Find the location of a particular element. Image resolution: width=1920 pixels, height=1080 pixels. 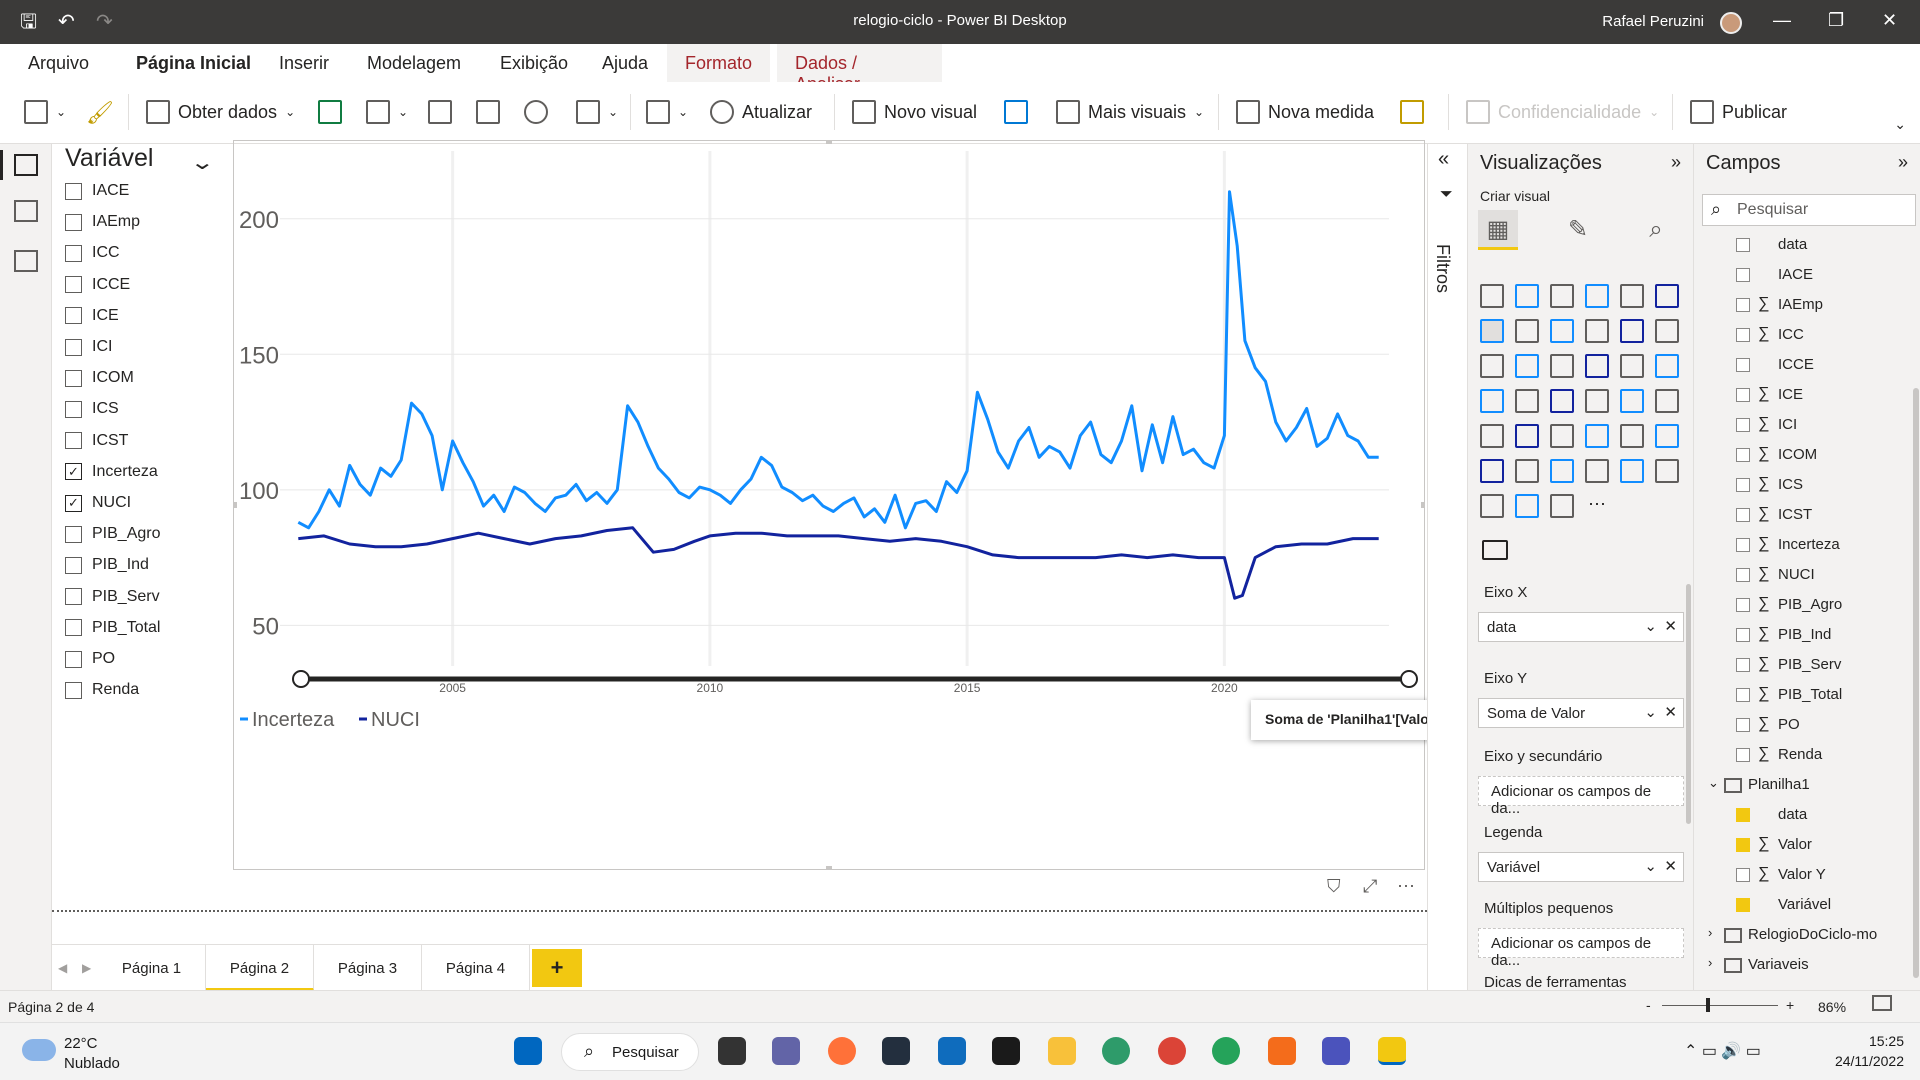

powerbi-icon is located at coordinates (1392, 1051).